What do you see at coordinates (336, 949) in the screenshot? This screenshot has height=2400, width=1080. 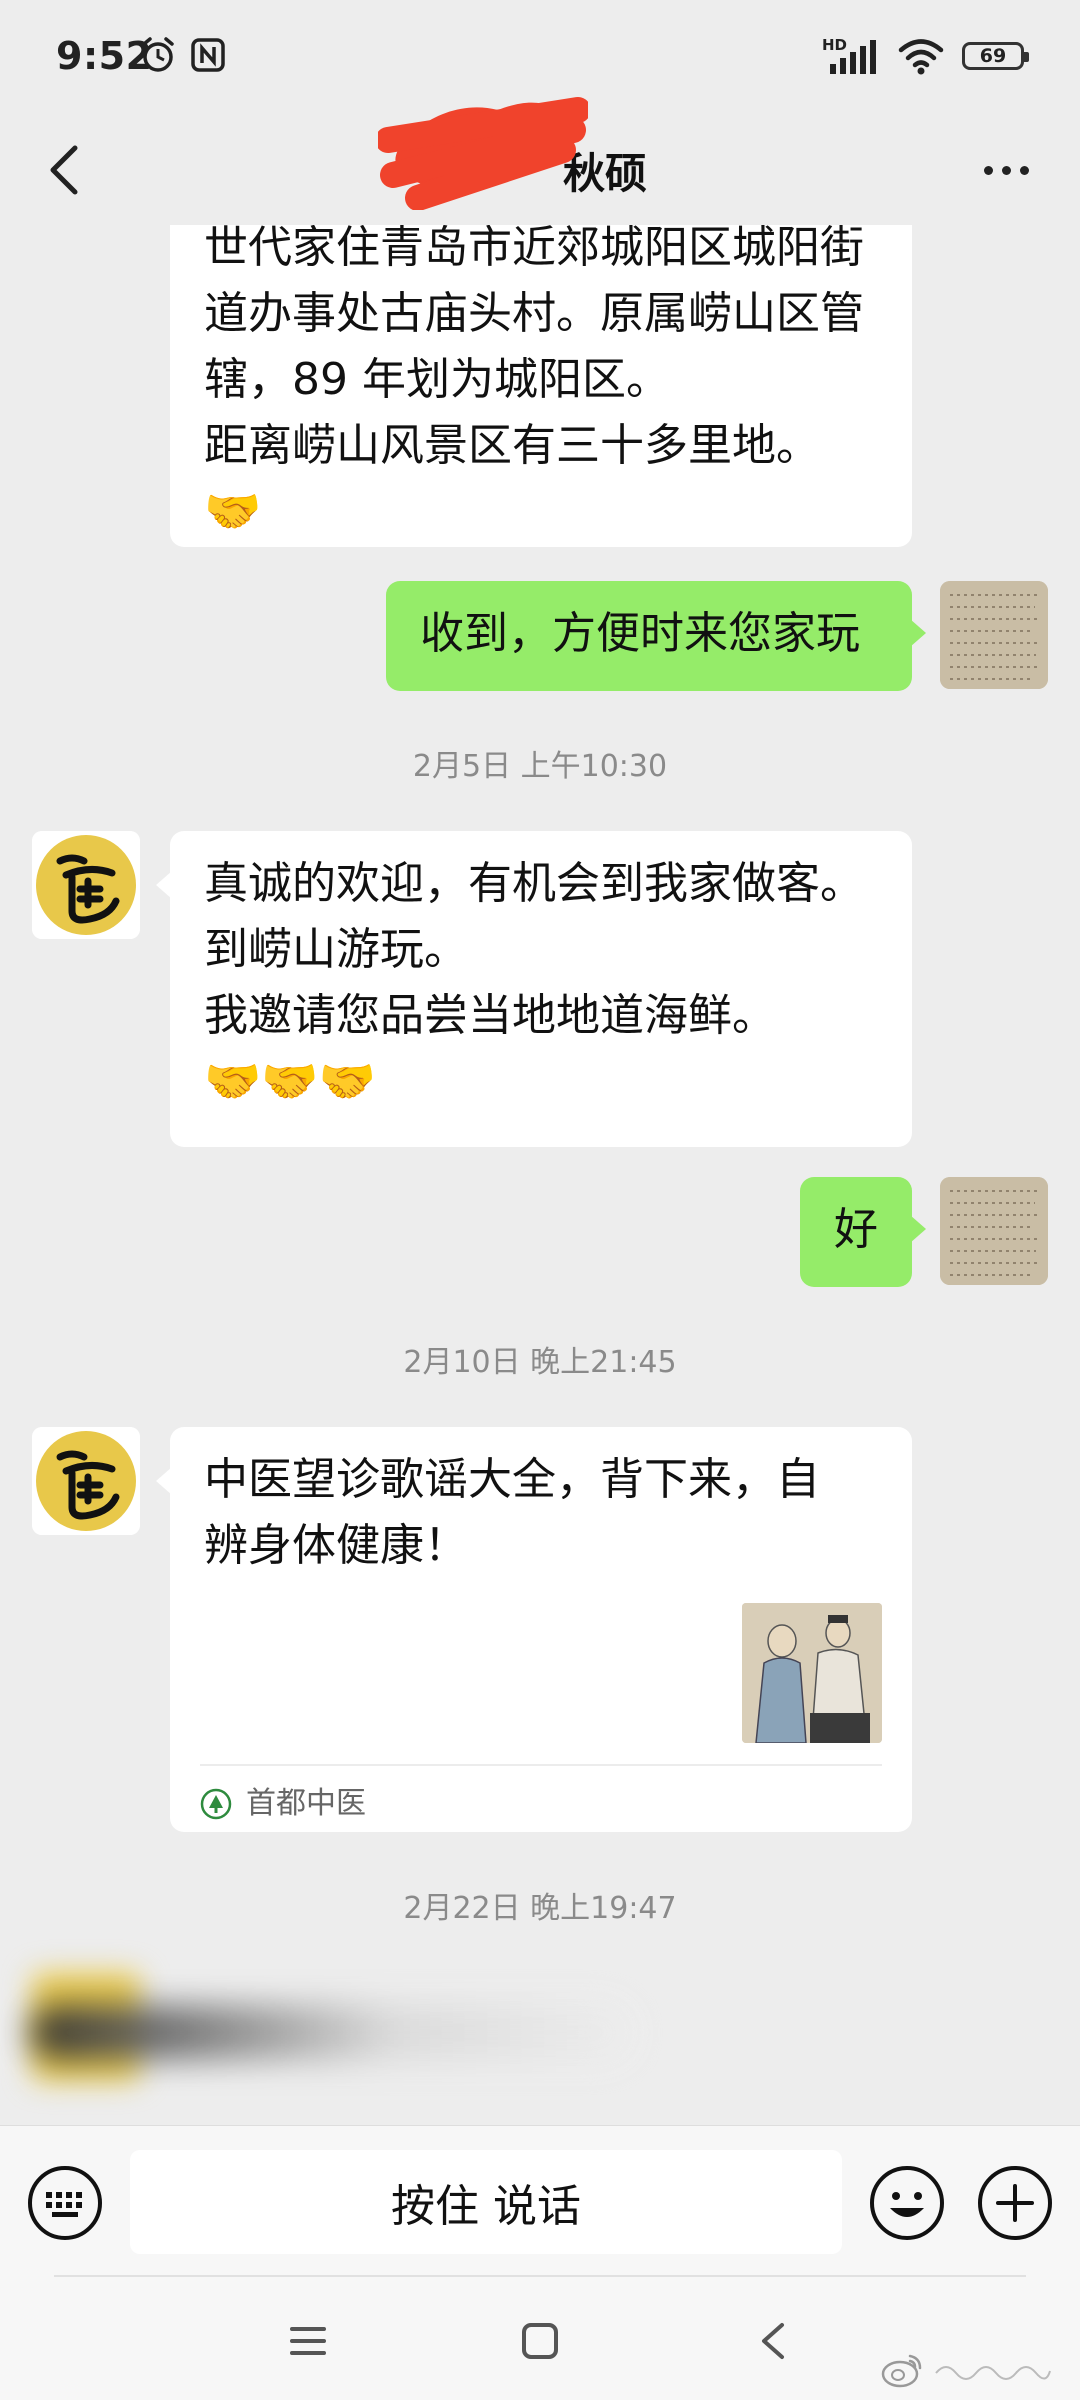 I see `message-line: 到崂山游玩。` at bounding box center [336, 949].